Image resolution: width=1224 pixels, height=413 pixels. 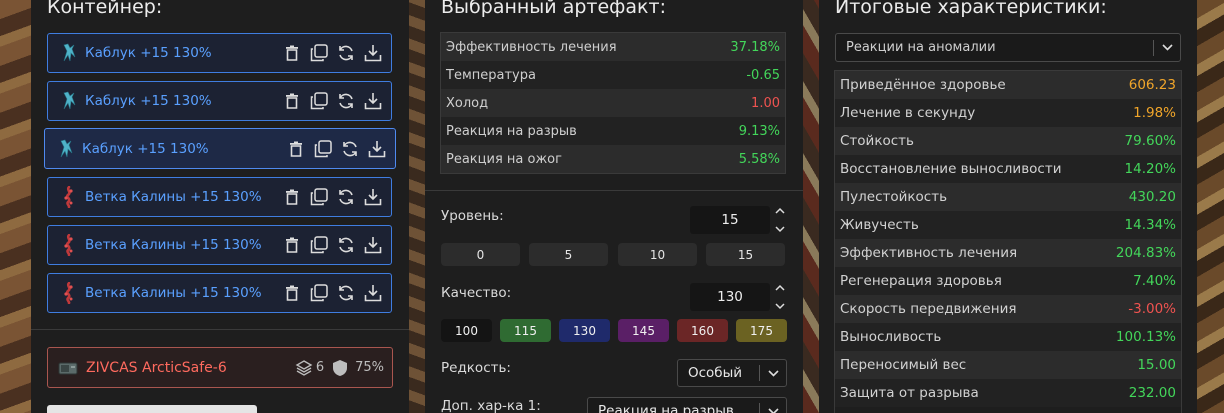 What do you see at coordinates (466, 330) in the screenshot?
I see `quality-preset-button: 100` at bounding box center [466, 330].